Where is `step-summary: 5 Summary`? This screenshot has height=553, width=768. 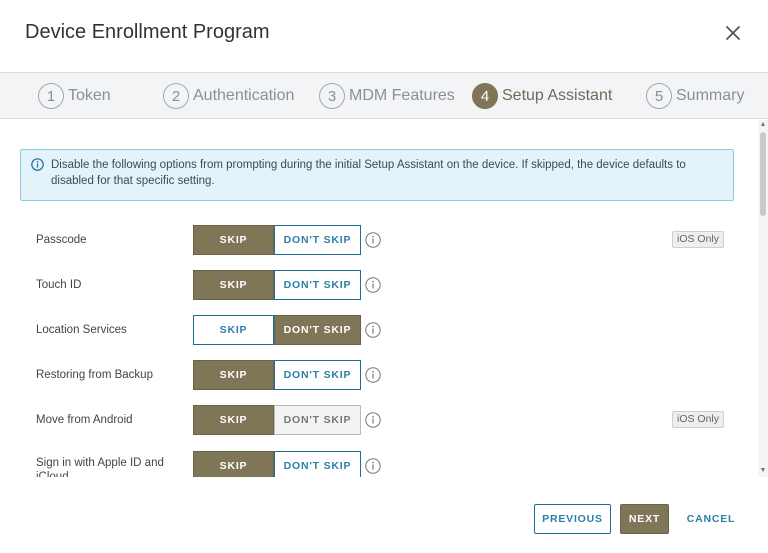 step-summary: 5 Summary is located at coordinates (695, 96).